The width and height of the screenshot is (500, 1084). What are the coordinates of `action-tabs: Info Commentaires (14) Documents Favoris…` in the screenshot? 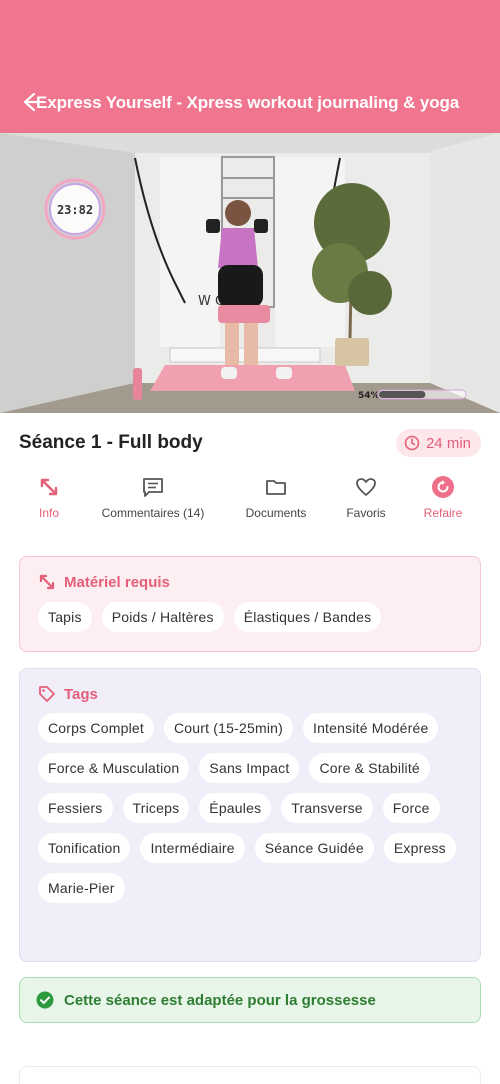 It's located at (250, 498).